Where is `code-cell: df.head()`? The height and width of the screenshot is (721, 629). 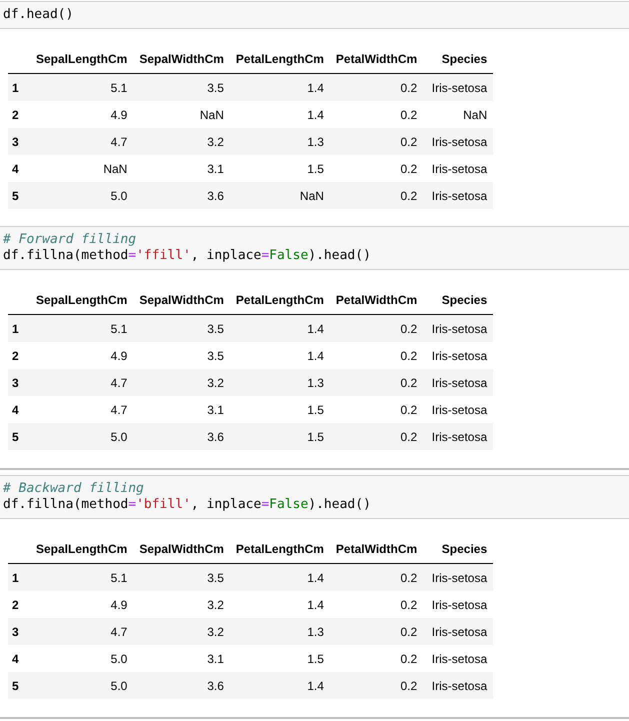
code-cell: df.head() is located at coordinates (314, 15).